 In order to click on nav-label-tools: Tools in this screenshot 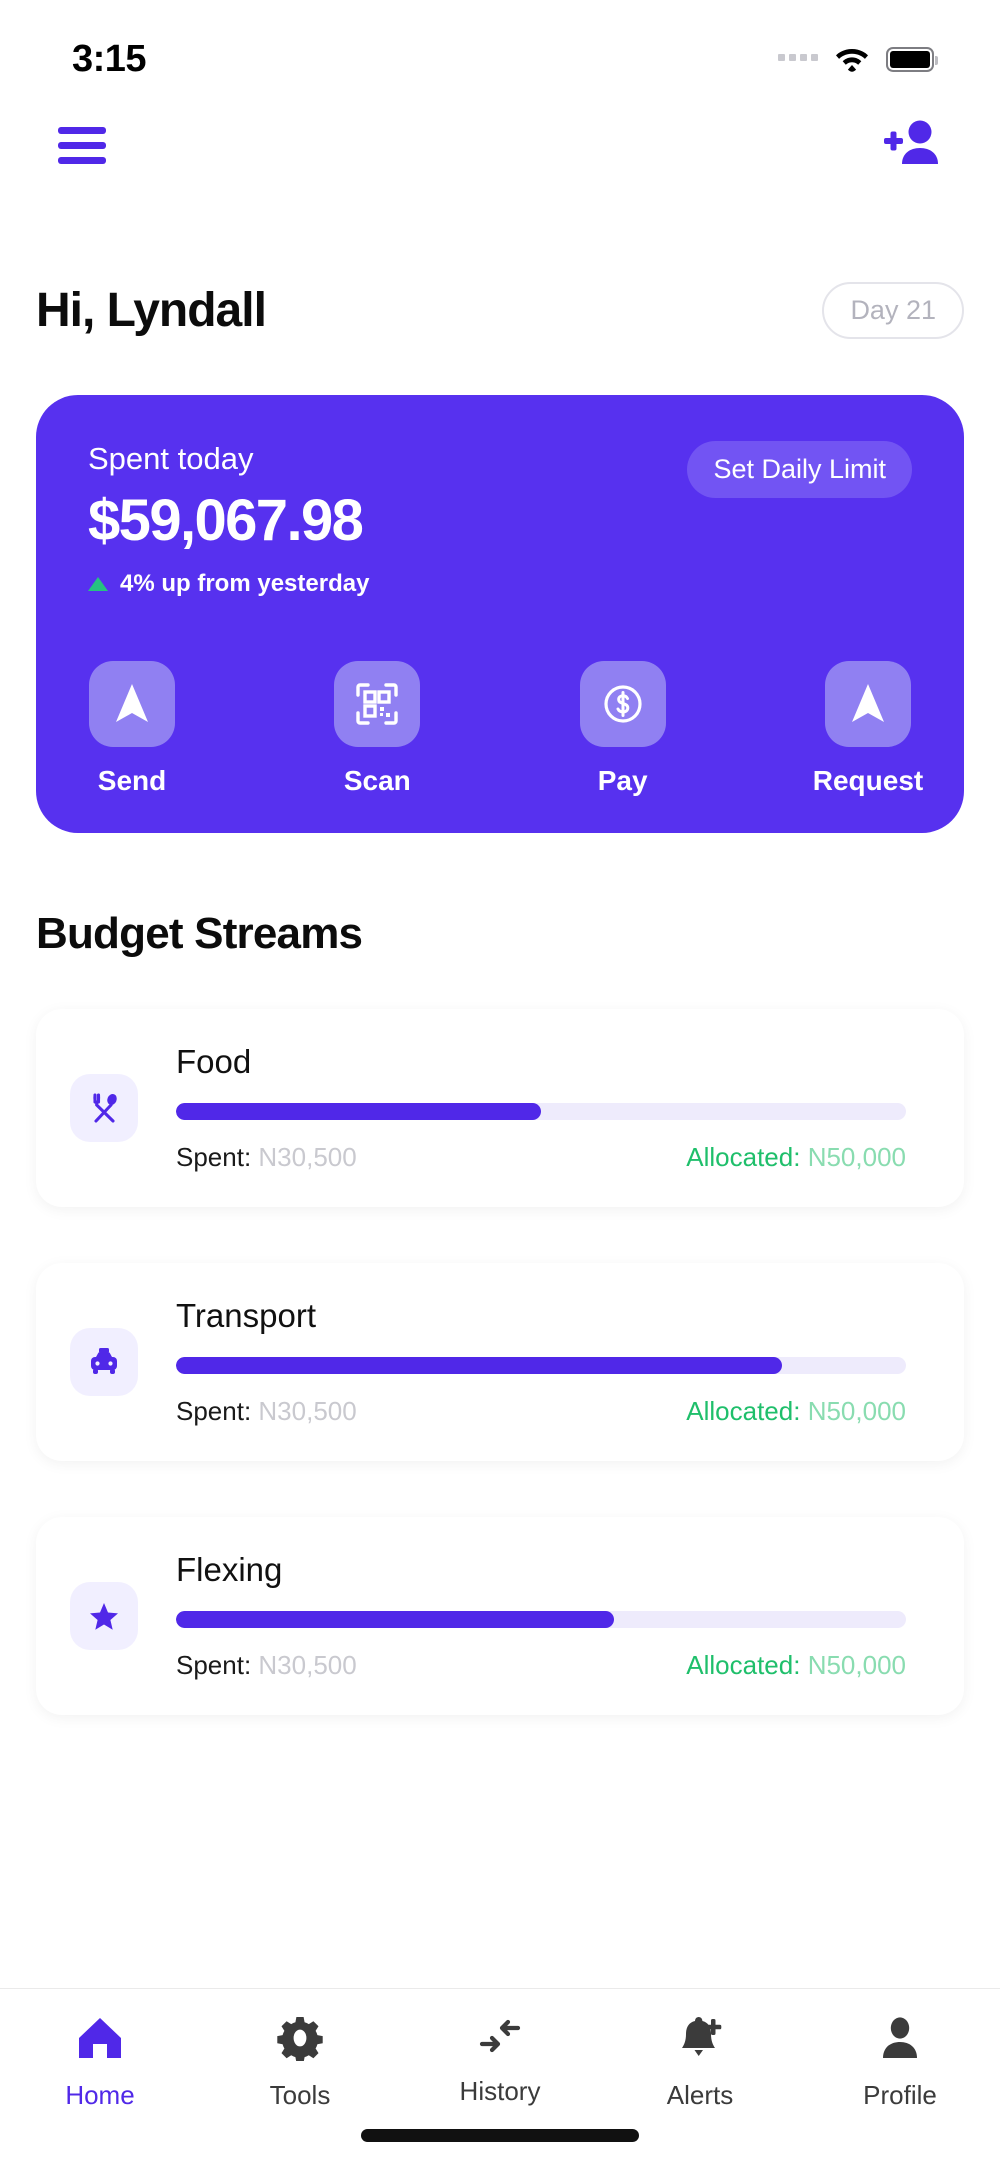, I will do `click(300, 2095)`.